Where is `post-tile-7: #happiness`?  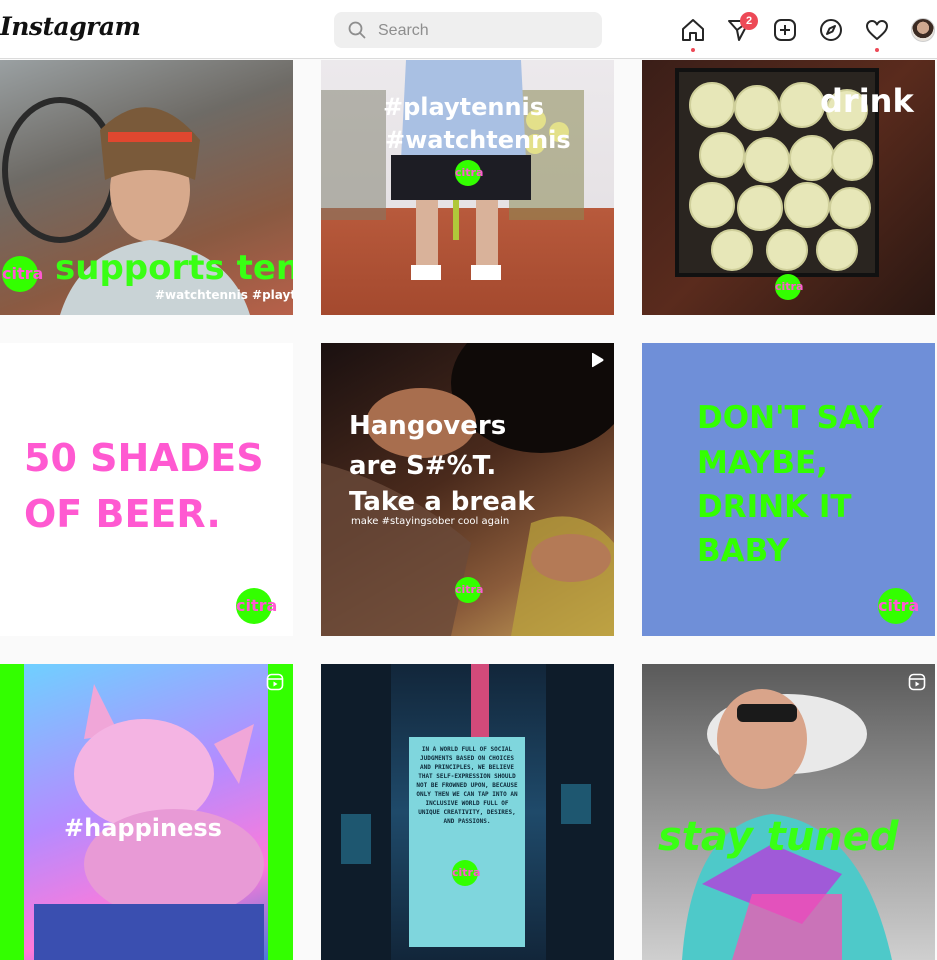 post-tile-7: #happiness is located at coordinates (146, 812).